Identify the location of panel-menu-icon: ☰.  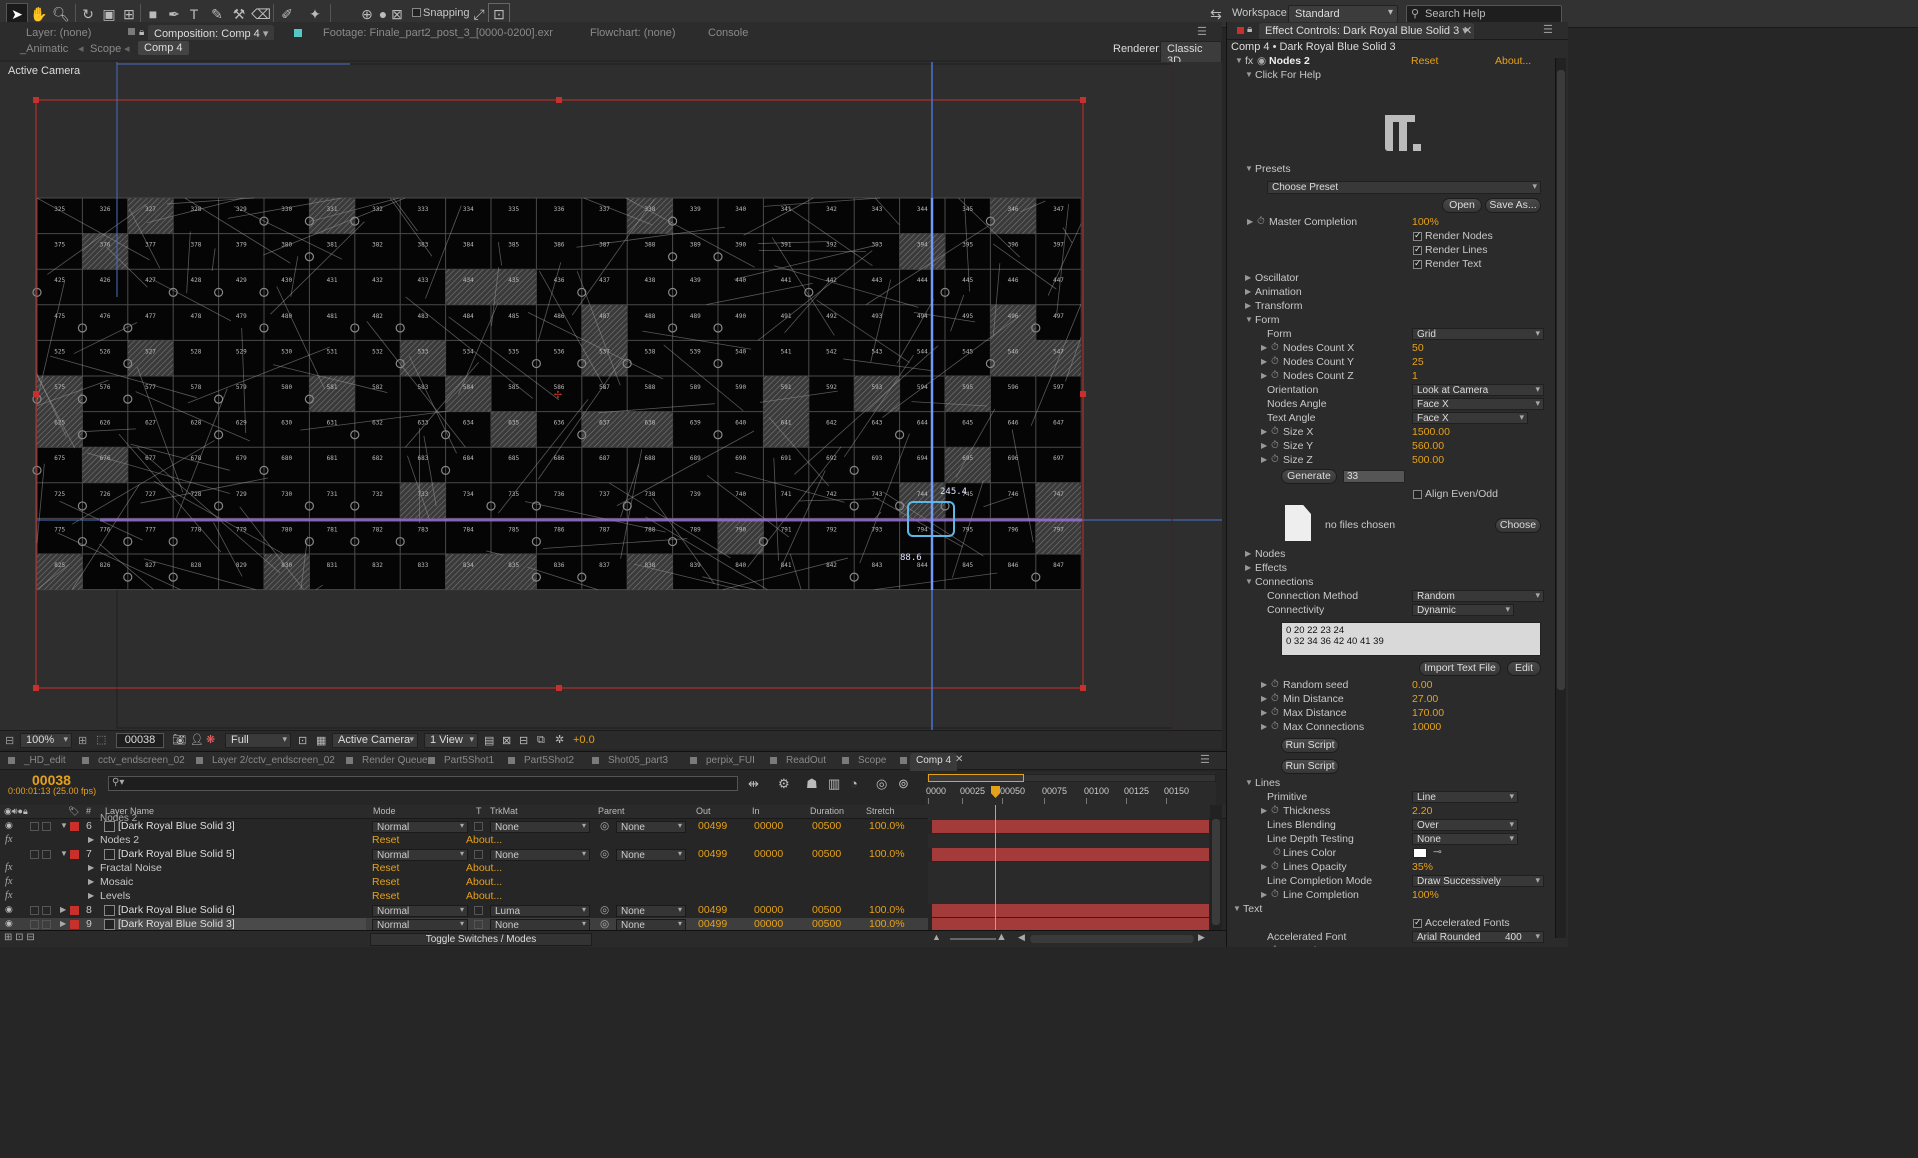
(1548, 29).